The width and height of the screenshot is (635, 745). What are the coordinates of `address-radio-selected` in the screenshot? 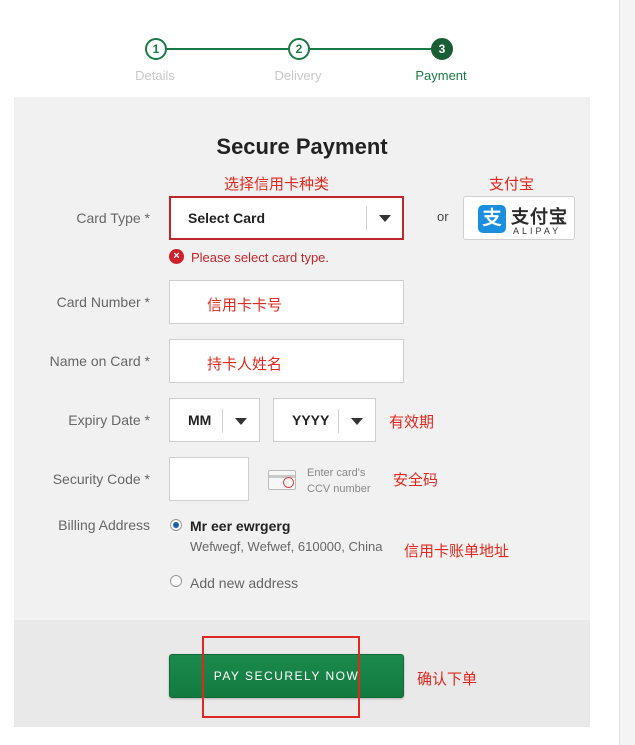 It's located at (176, 525).